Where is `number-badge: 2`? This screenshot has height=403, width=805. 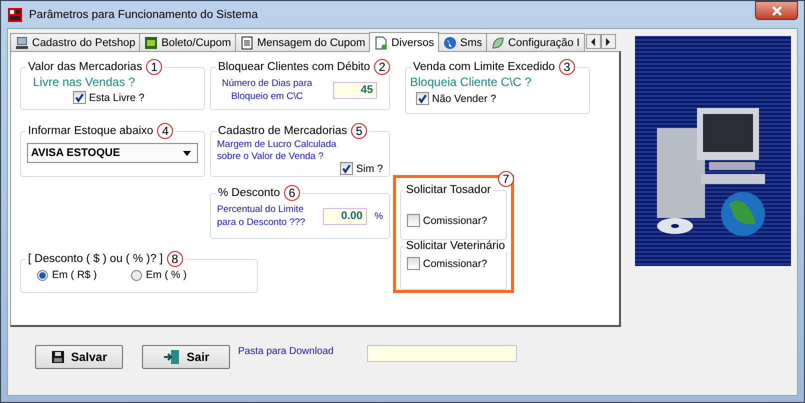 number-badge: 2 is located at coordinates (382, 67).